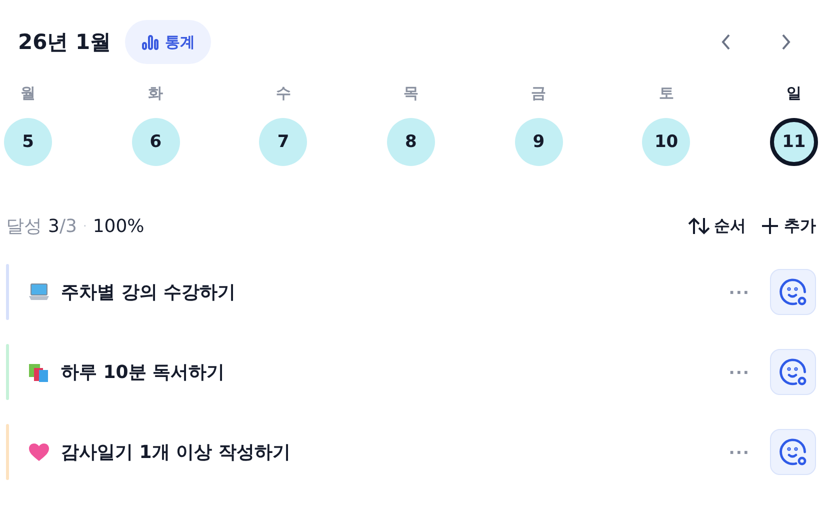 This screenshot has width=822, height=523. What do you see at coordinates (410, 94) in the screenshot?
I see `weekday-label: 목` at bounding box center [410, 94].